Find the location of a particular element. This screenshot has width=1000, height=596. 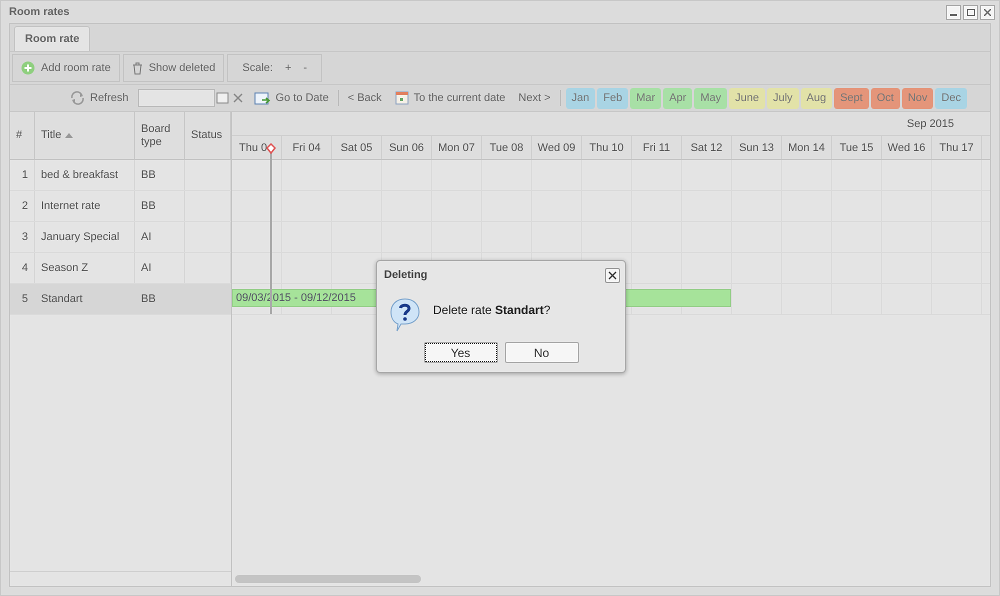

row-number: 3 is located at coordinates (22, 237).